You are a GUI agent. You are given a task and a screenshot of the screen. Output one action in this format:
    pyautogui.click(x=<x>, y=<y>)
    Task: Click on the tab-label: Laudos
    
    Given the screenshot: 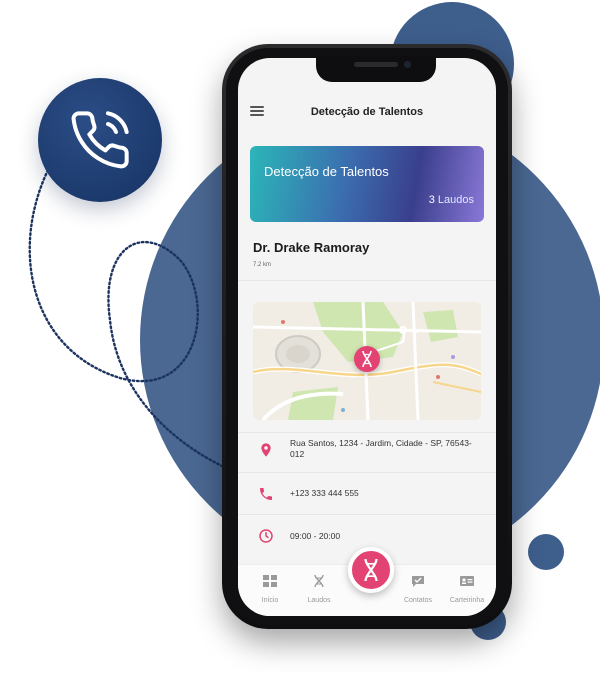 What is the action you would take?
    pyautogui.click(x=319, y=600)
    